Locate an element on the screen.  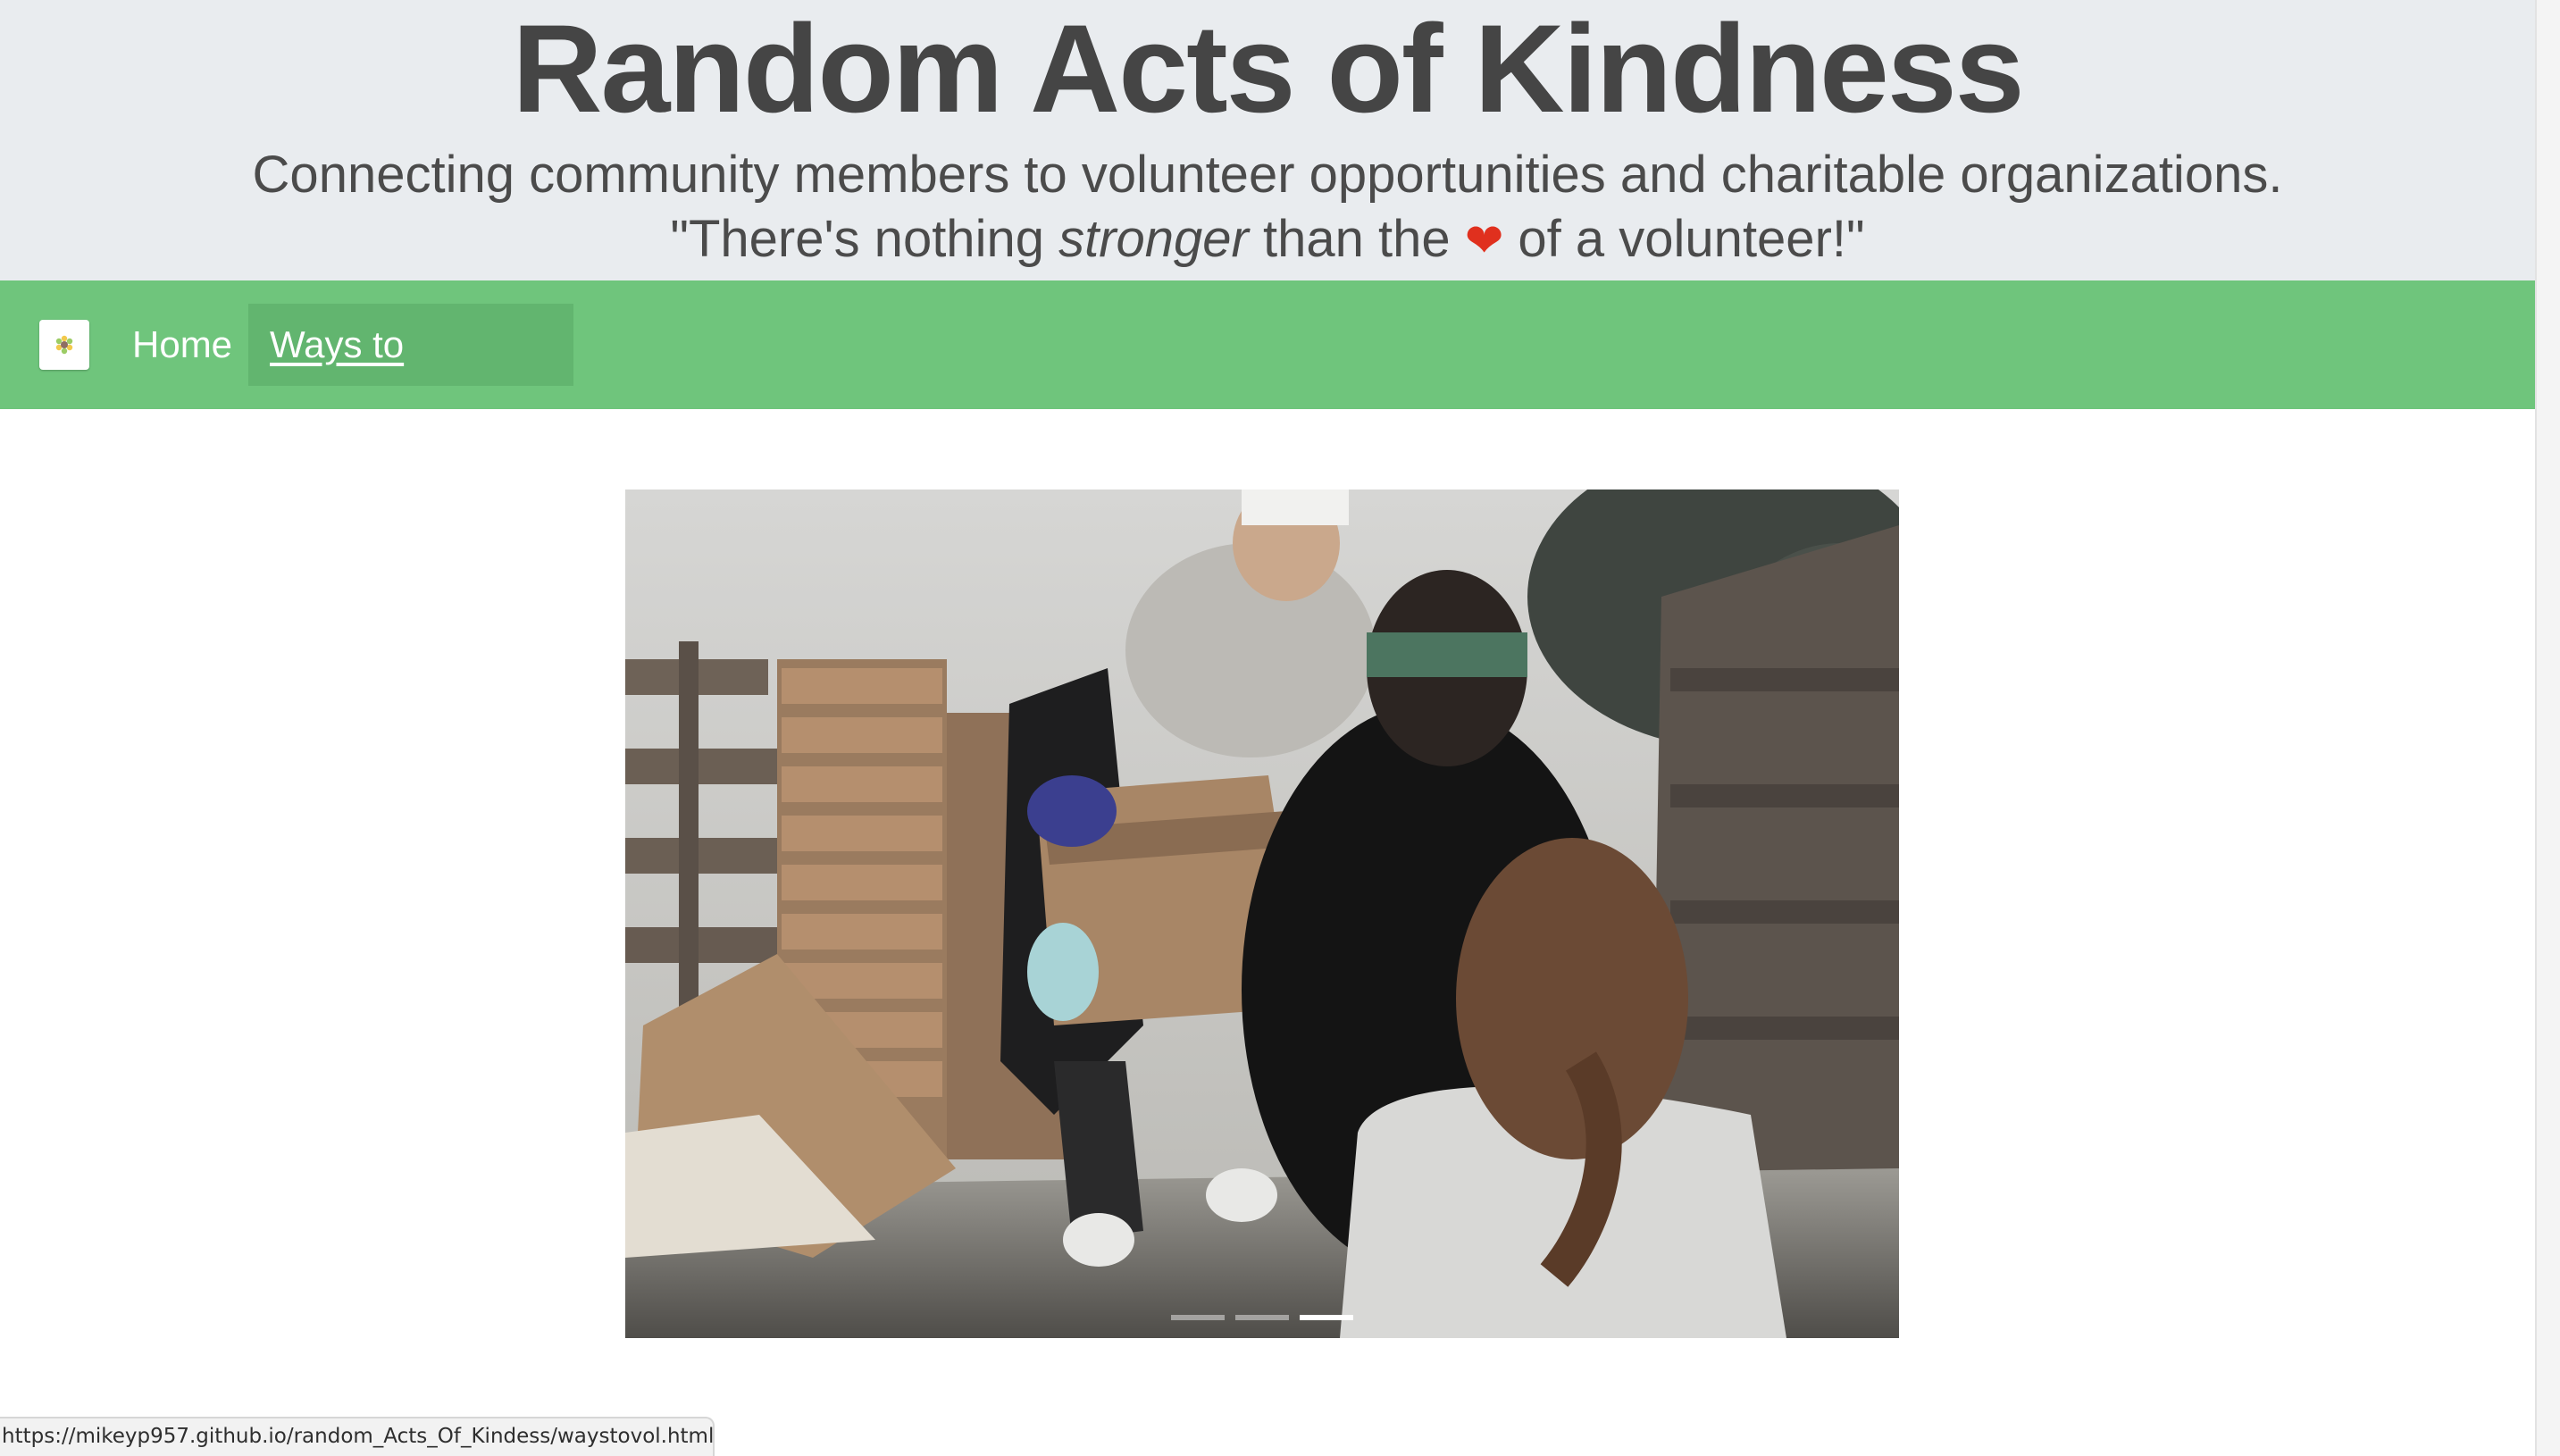
nav-link-ways-to-volunteer: Ways to Volunteer is located at coordinates (410, 376).